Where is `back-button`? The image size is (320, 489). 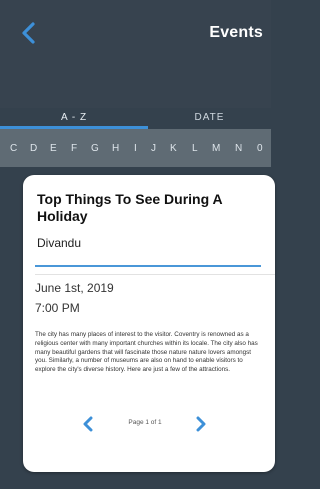 back-button is located at coordinates (29, 33).